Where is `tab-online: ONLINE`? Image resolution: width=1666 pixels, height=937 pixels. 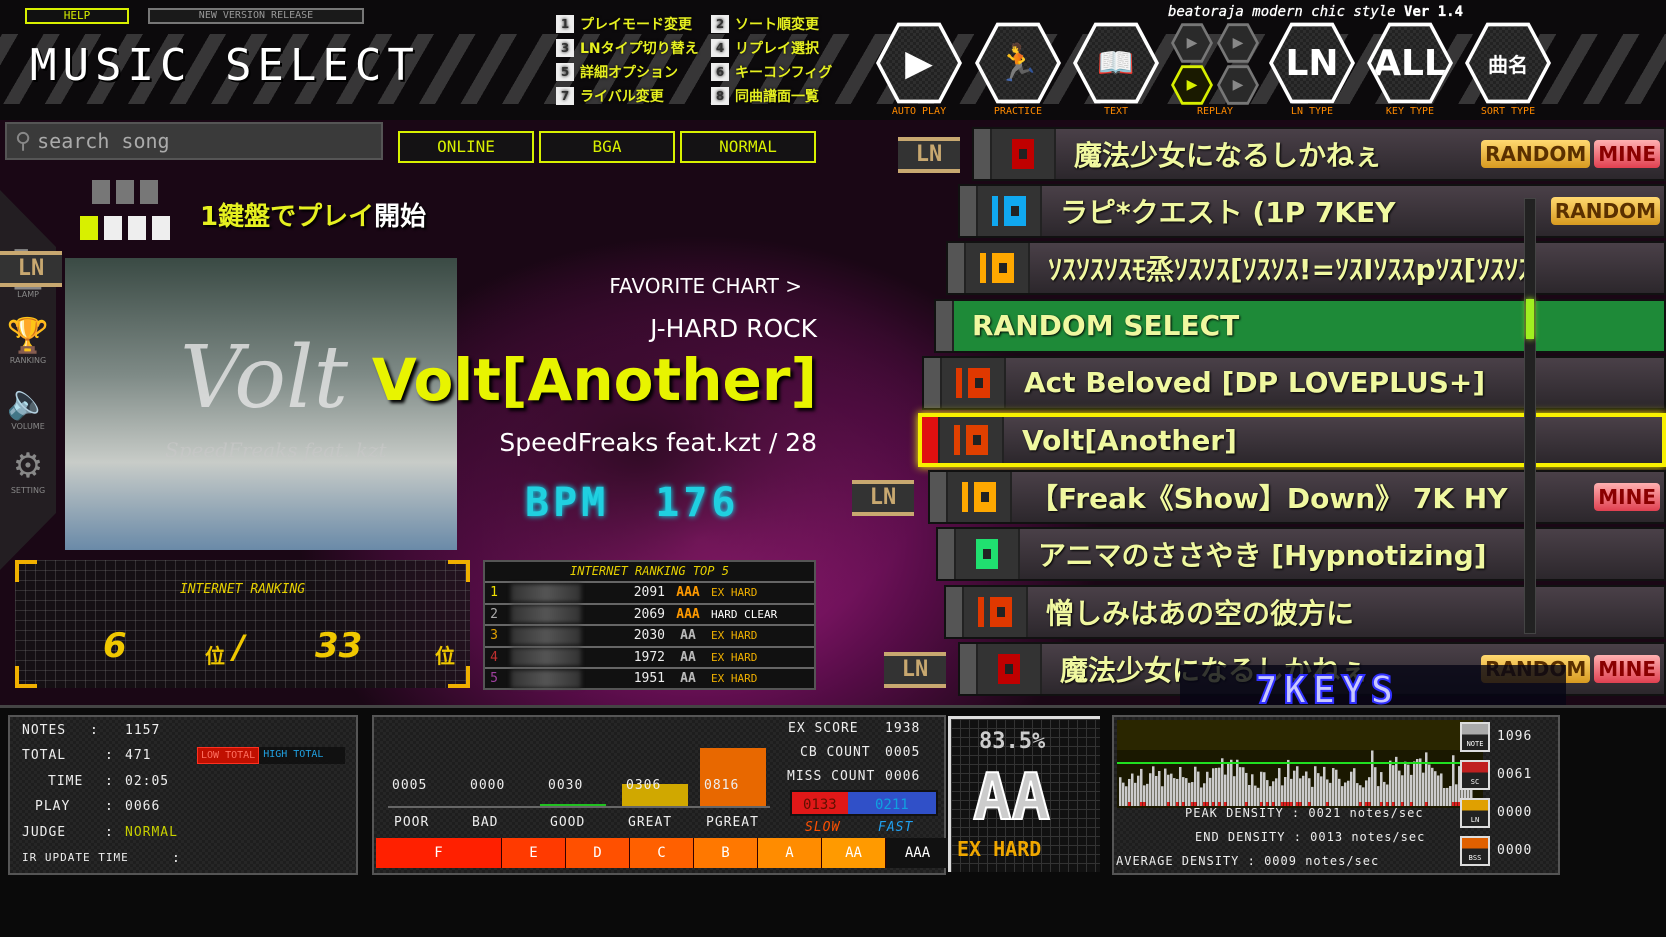
tab-online: ONLINE is located at coordinates (466, 147).